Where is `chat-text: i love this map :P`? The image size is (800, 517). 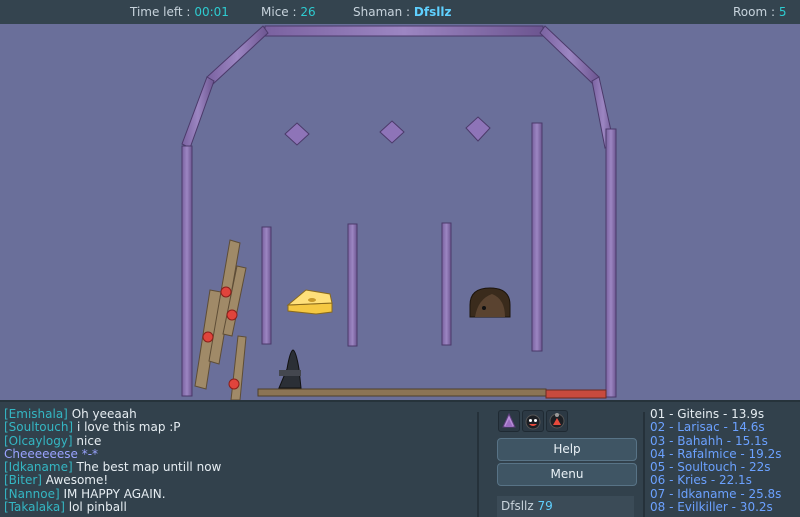
chat-text: i love this map :P is located at coordinates (127, 427).